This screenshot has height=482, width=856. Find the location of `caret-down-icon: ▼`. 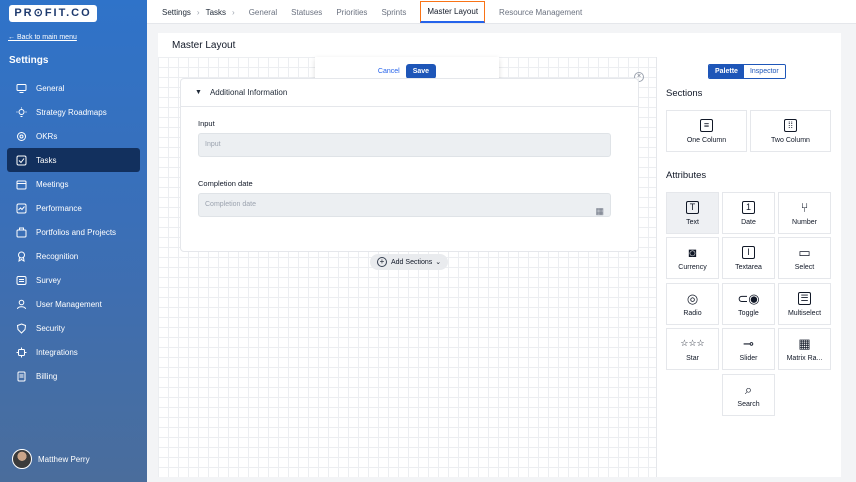

caret-down-icon: ▼ is located at coordinates (198, 92).